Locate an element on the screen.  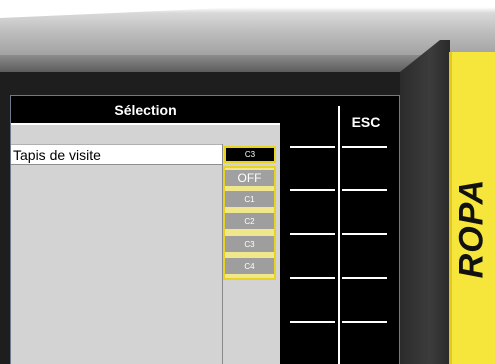
brand-logo-text: ROPA is located at coordinates (471, 228).